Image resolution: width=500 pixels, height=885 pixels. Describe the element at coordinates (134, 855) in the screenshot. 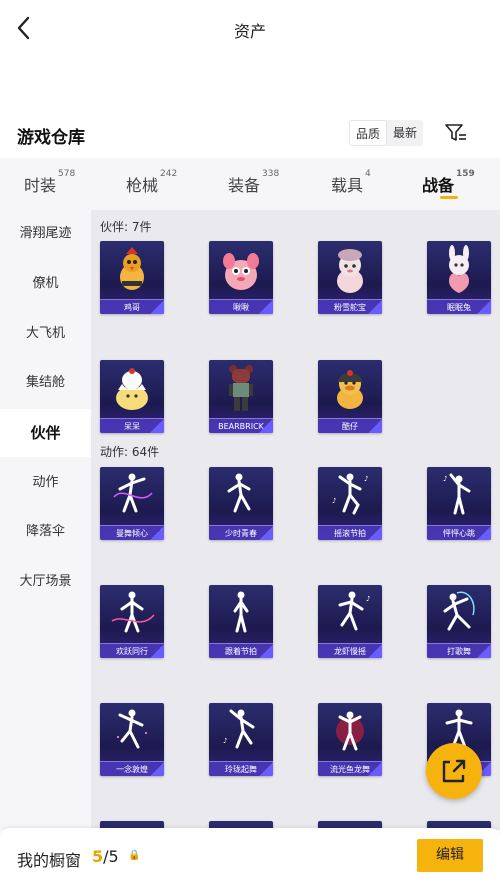

I see `lock-icon: 🔒` at that location.